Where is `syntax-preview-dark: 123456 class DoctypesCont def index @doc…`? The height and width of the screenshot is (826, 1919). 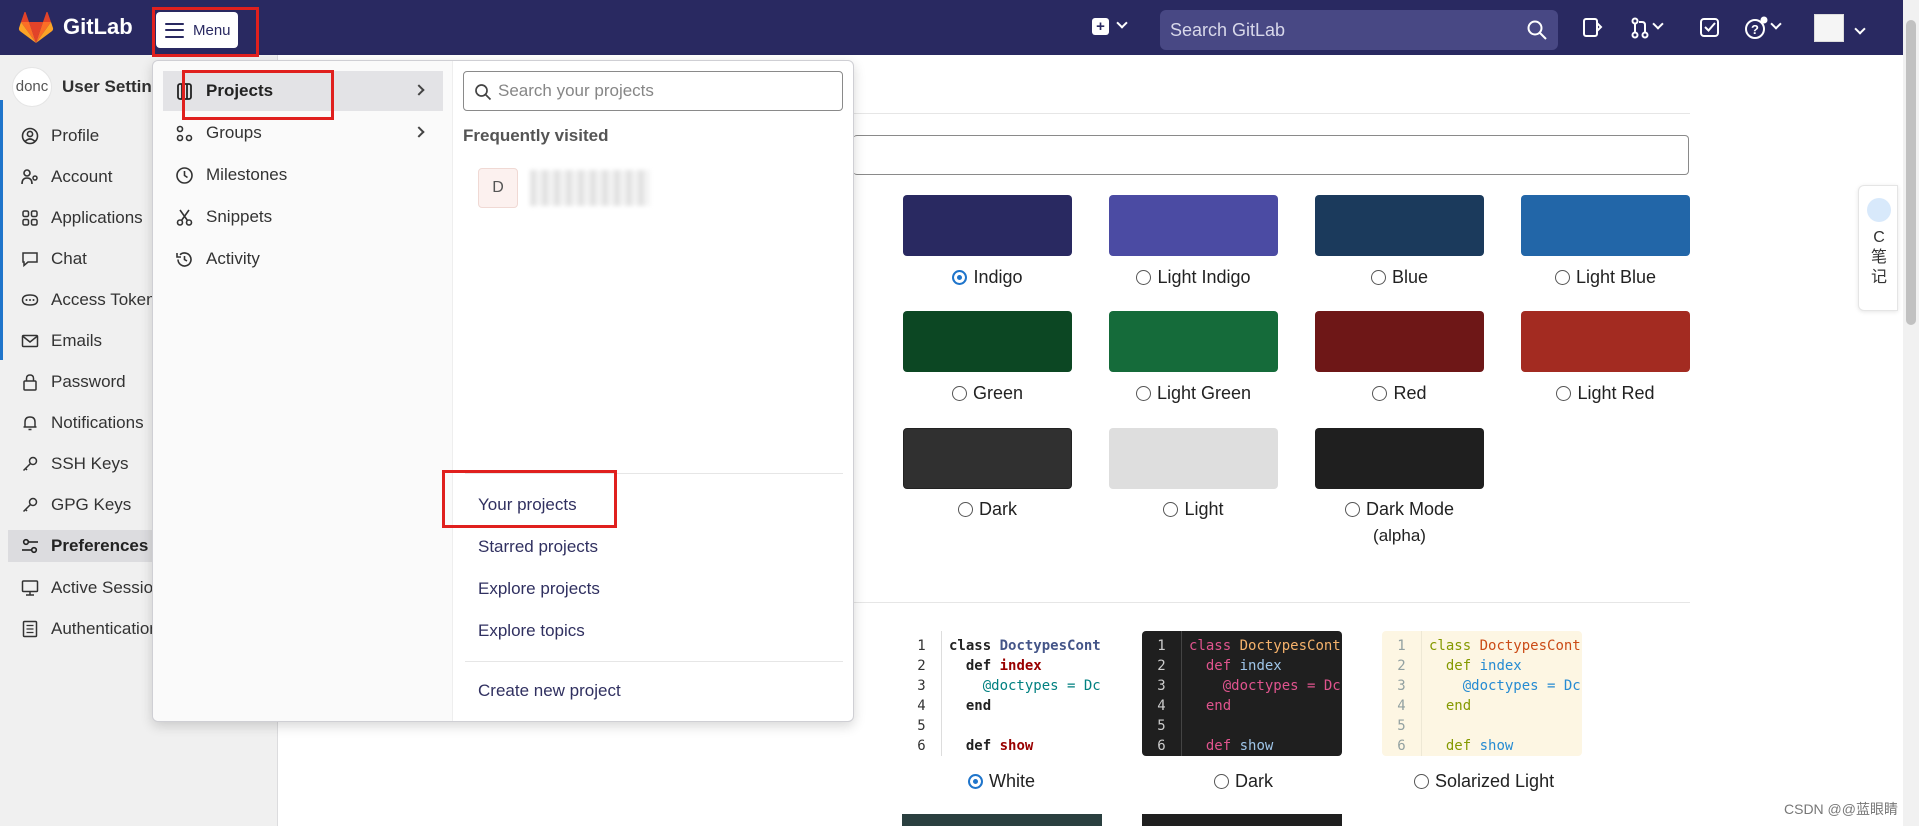
syntax-preview-dark: 123456 class DoctypesCont def index @doc… is located at coordinates (1242, 693).